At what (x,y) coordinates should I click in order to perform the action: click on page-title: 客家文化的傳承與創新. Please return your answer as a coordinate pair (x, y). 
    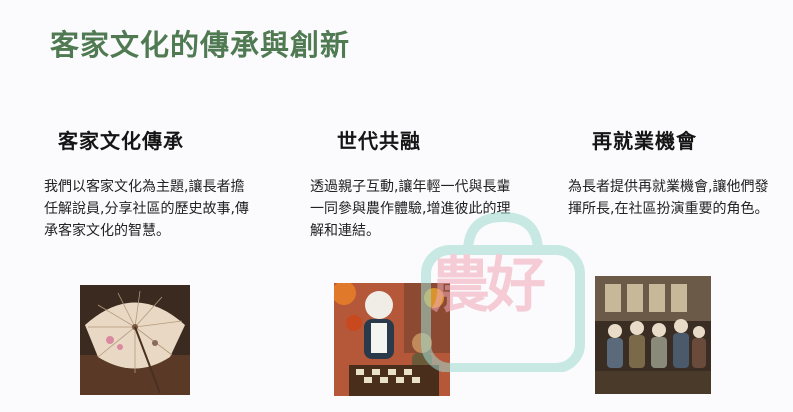
    Looking at the image, I should click on (200, 45).